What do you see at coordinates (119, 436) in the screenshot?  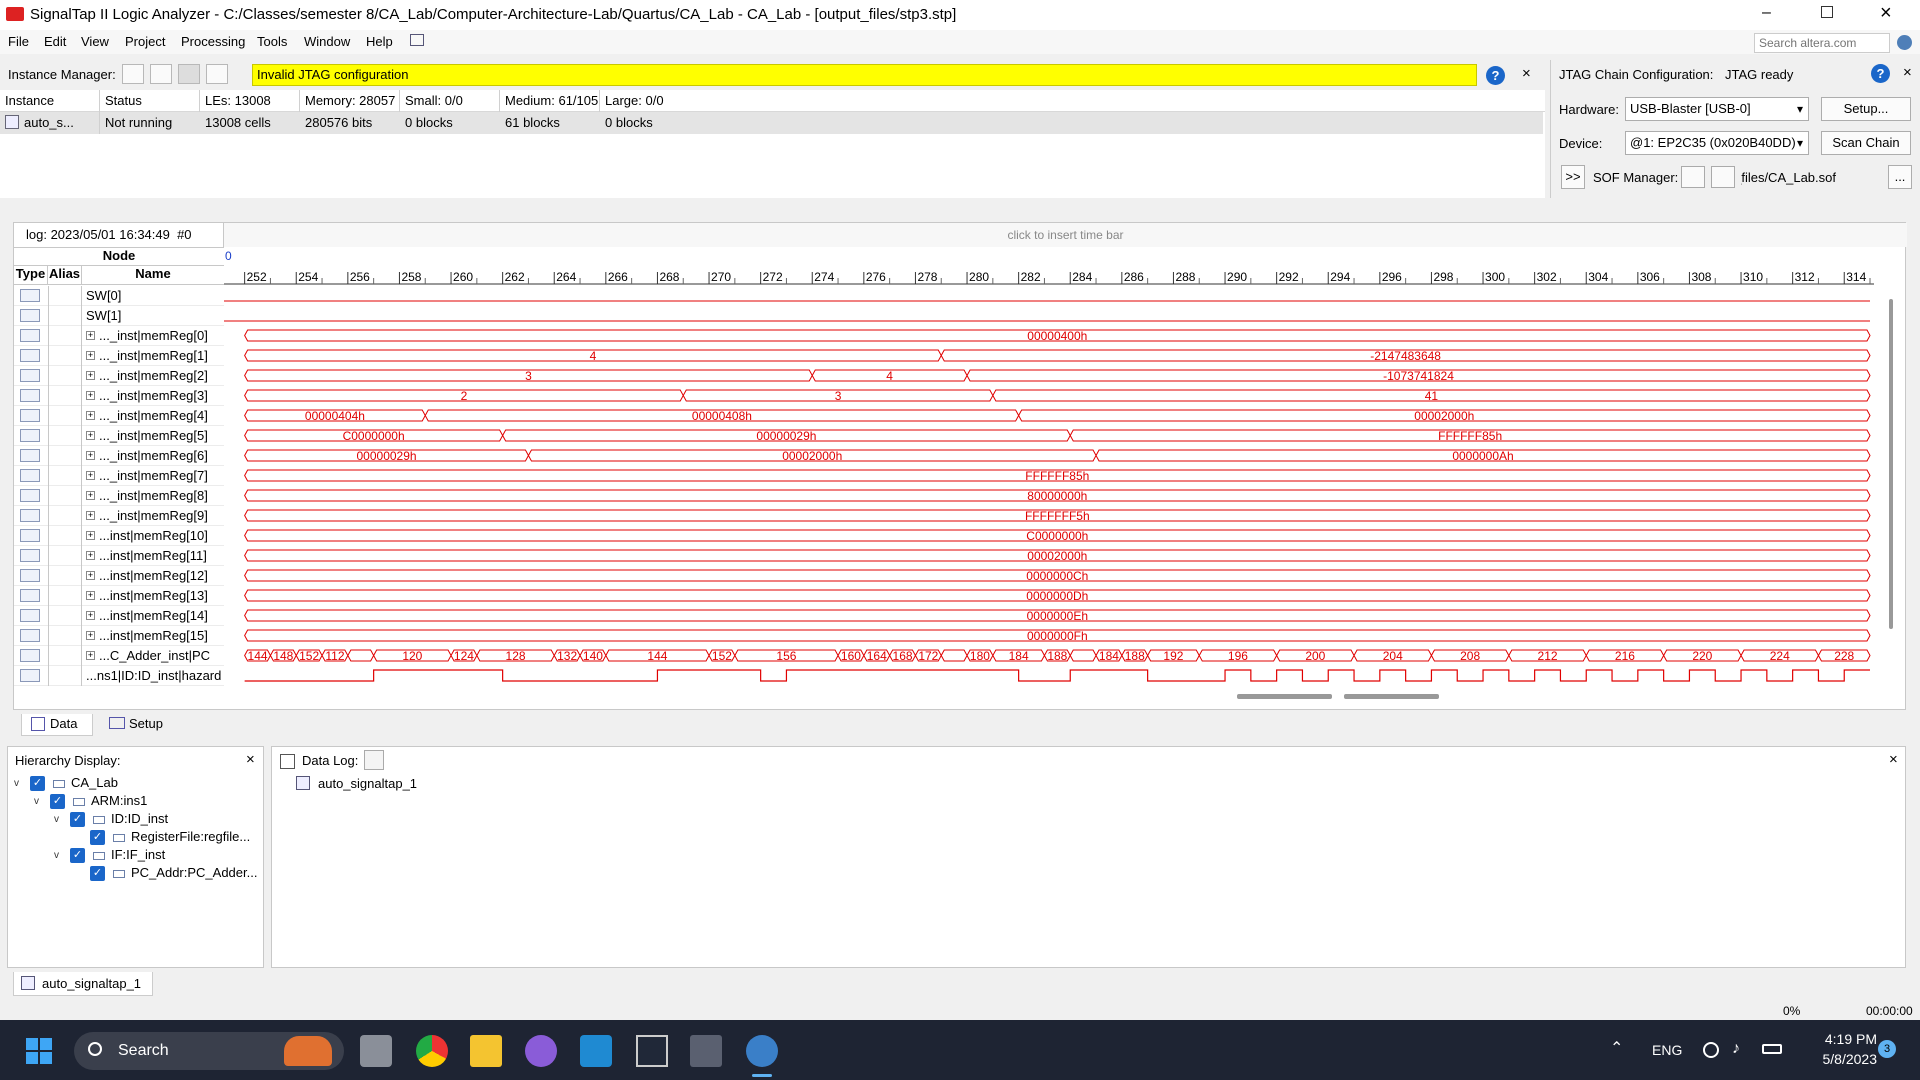 I see `node-row: + ..._inst|memReg[5]` at bounding box center [119, 436].